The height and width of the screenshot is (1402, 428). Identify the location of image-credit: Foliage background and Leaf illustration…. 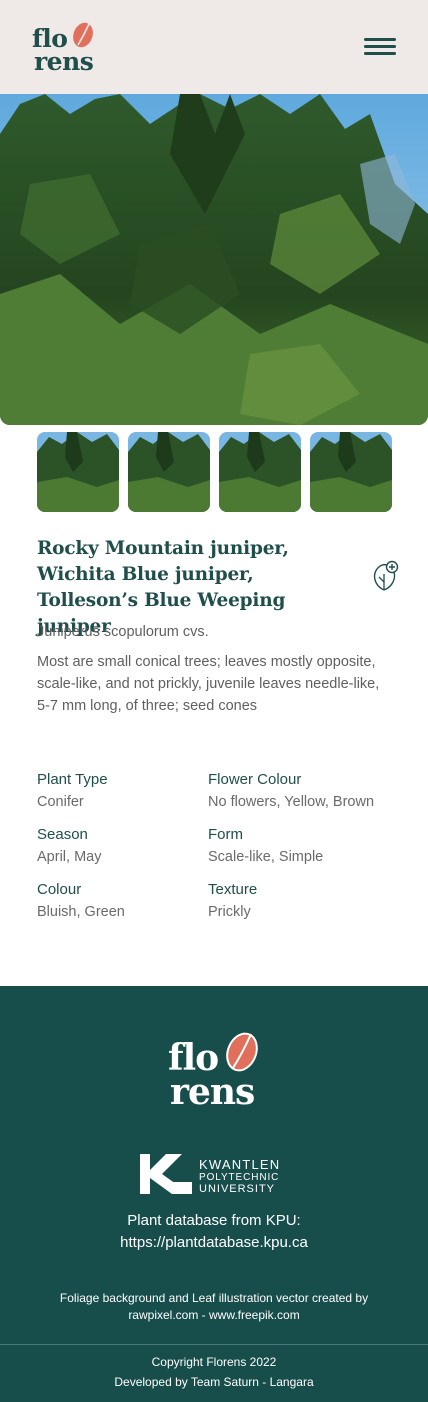
(214, 1306).